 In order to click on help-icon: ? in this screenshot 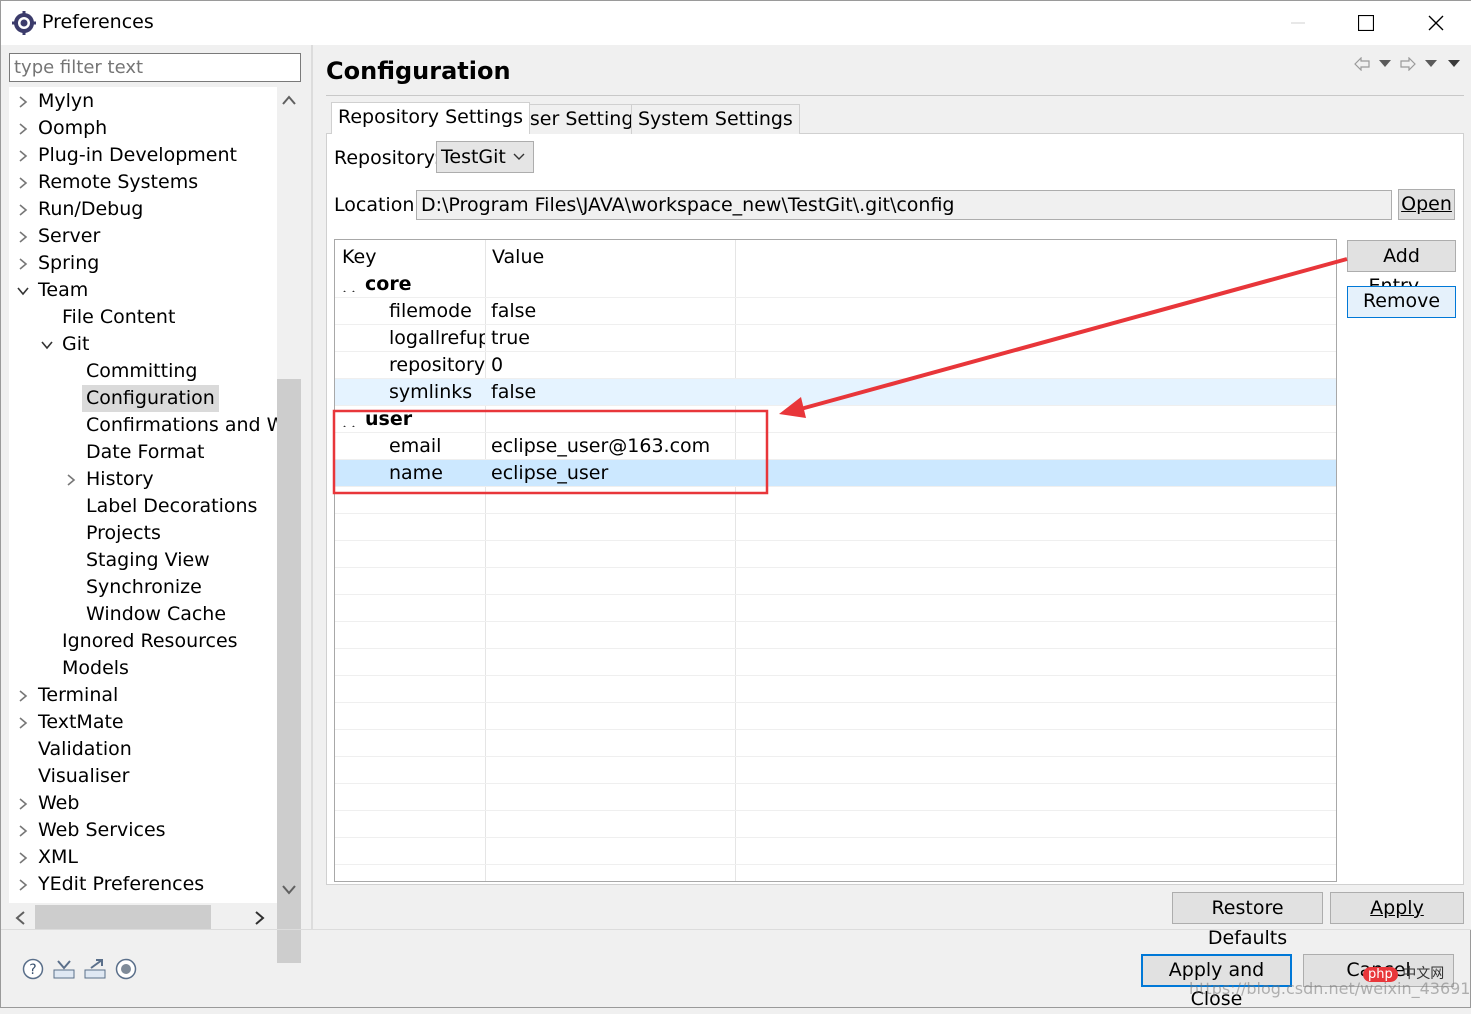, I will do `click(33, 969)`.